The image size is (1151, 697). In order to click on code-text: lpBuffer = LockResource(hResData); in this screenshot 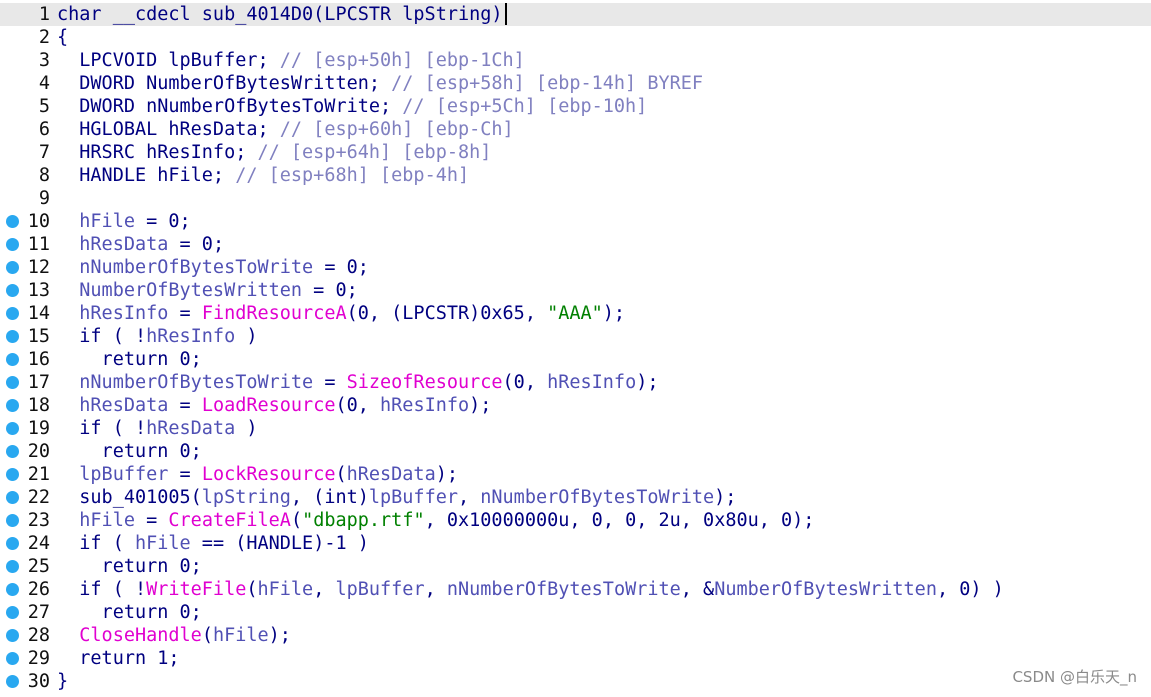, I will do `click(257, 474)`.